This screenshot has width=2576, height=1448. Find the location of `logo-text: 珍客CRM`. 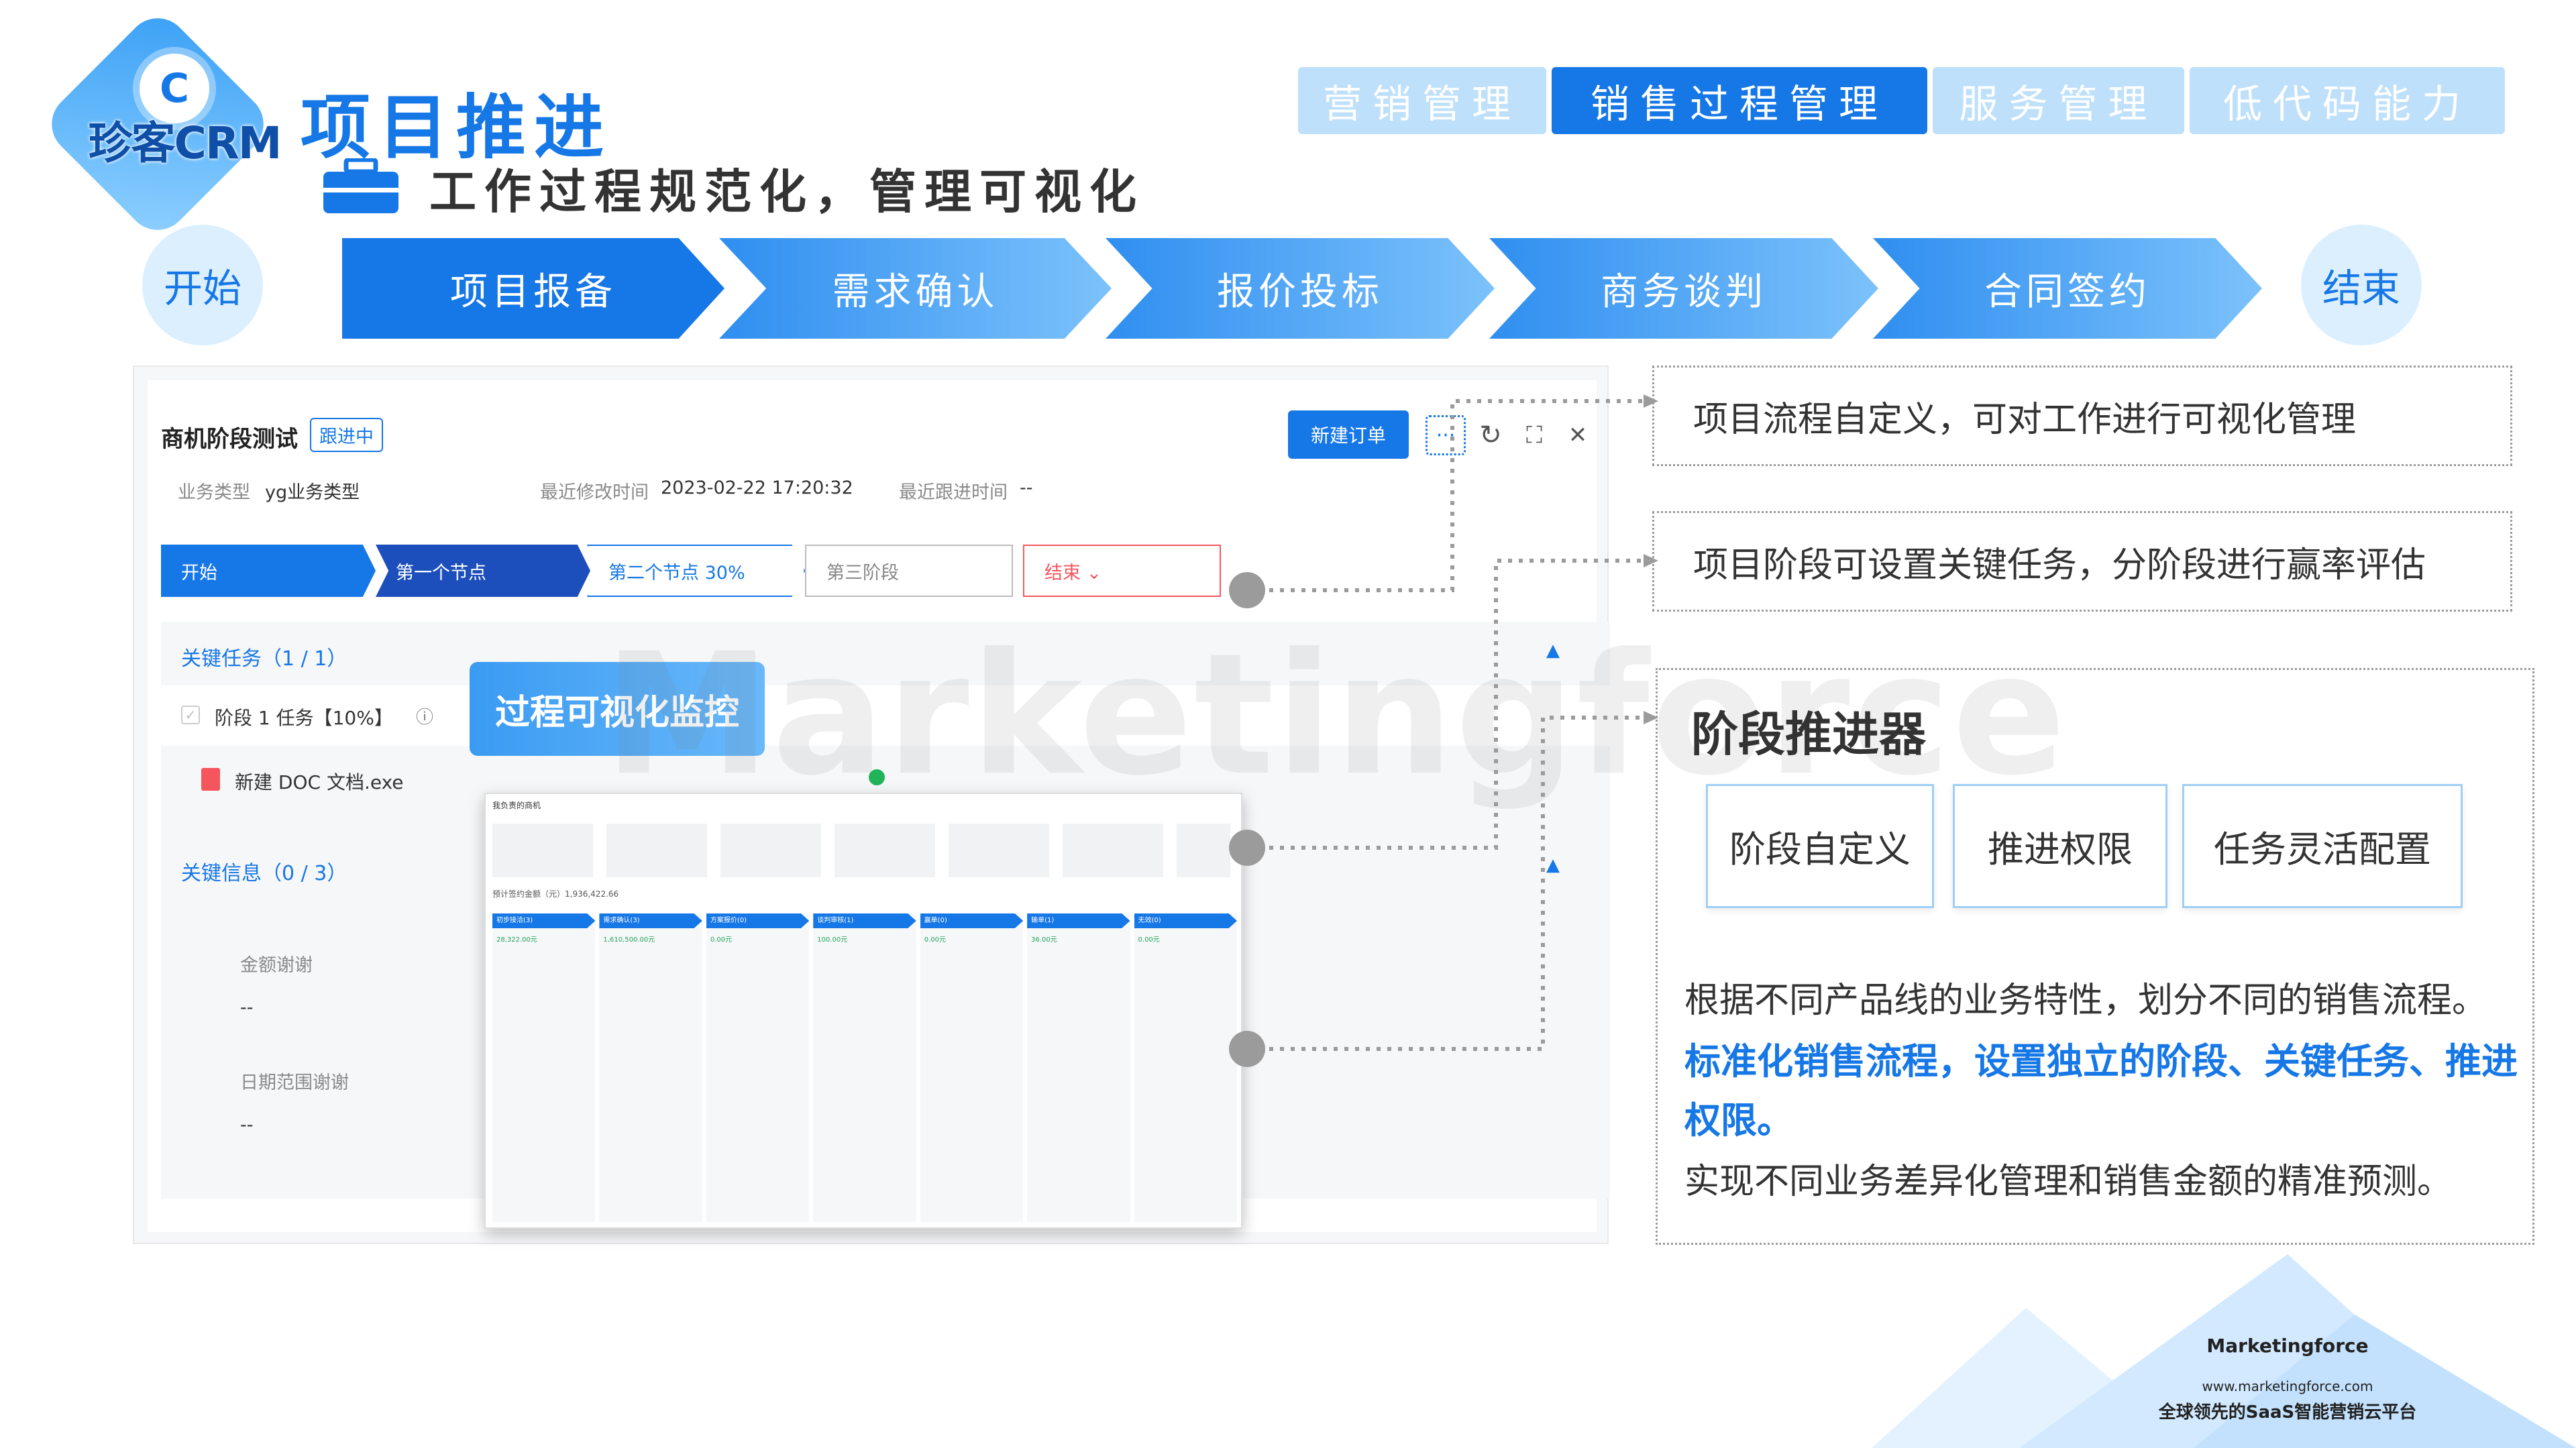

logo-text: 珍客CRM is located at coordinates (185, 143).